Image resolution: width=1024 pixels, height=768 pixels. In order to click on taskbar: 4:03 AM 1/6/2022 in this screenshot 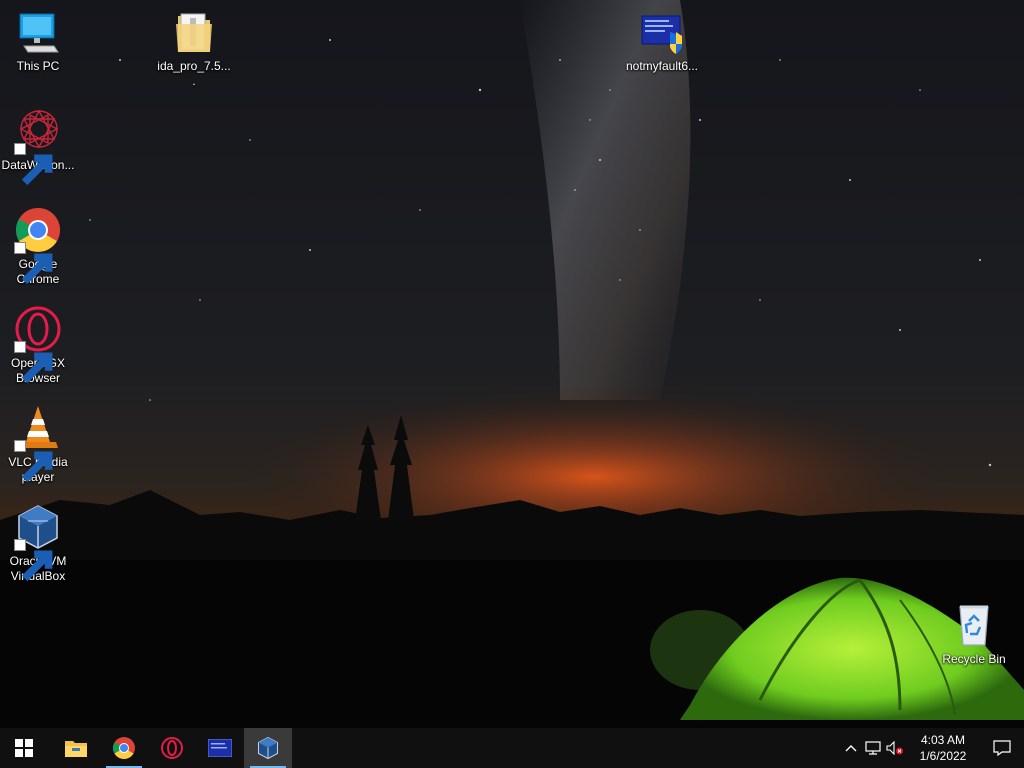, I will do `click(512, 748)`.